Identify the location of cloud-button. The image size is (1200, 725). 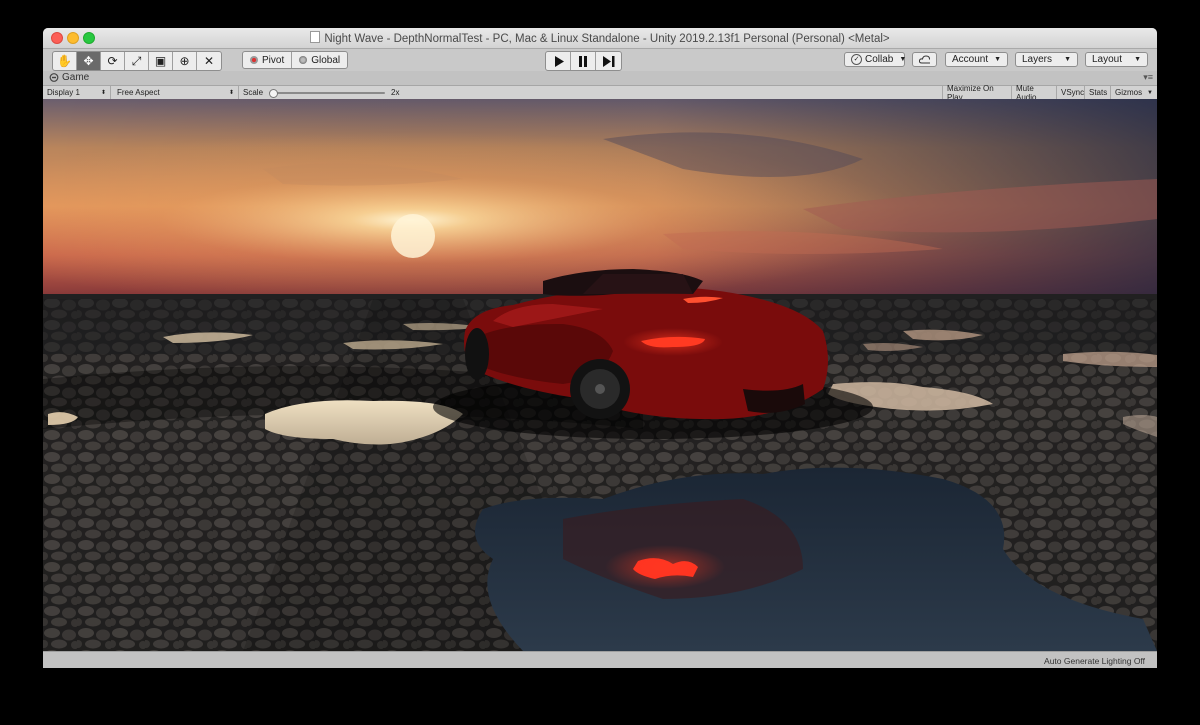
(924, 59).